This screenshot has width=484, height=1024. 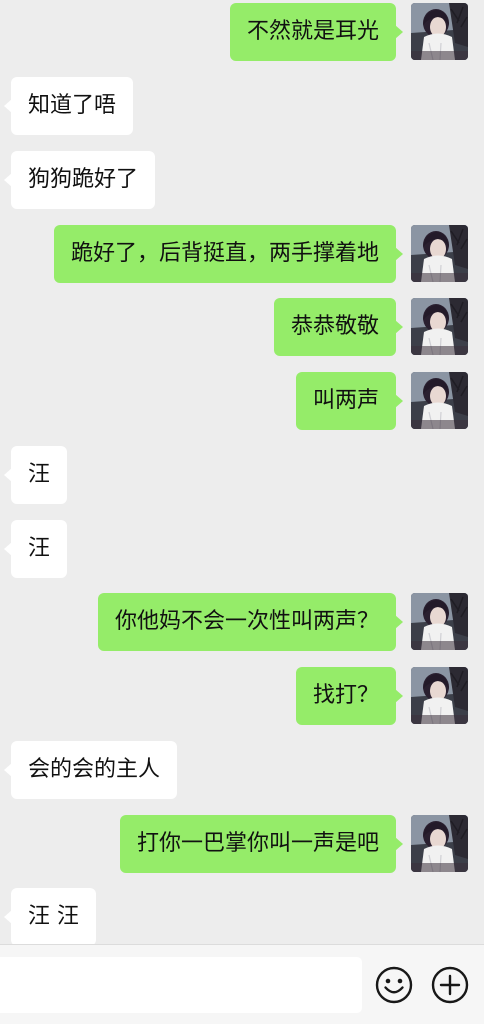 I want to click on message-row-outgoing: 不然就是耳光, so click(x=242, y=32).